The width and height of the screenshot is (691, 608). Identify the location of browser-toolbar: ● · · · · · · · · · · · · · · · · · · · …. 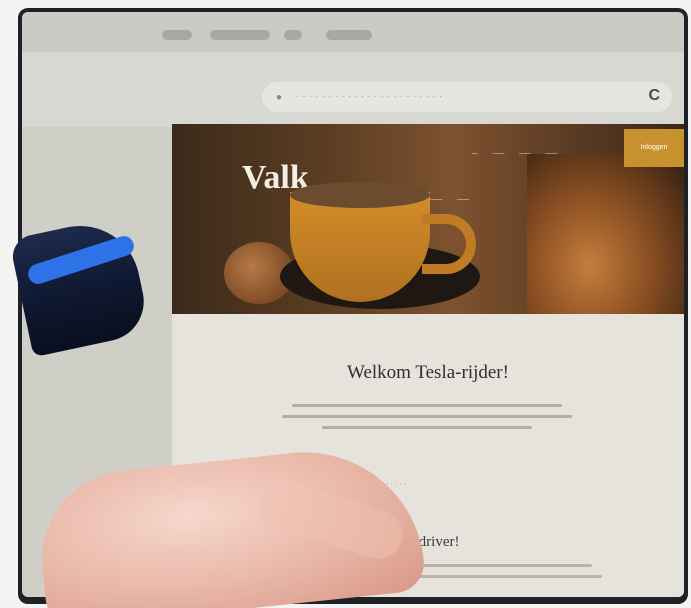
(353, 94).